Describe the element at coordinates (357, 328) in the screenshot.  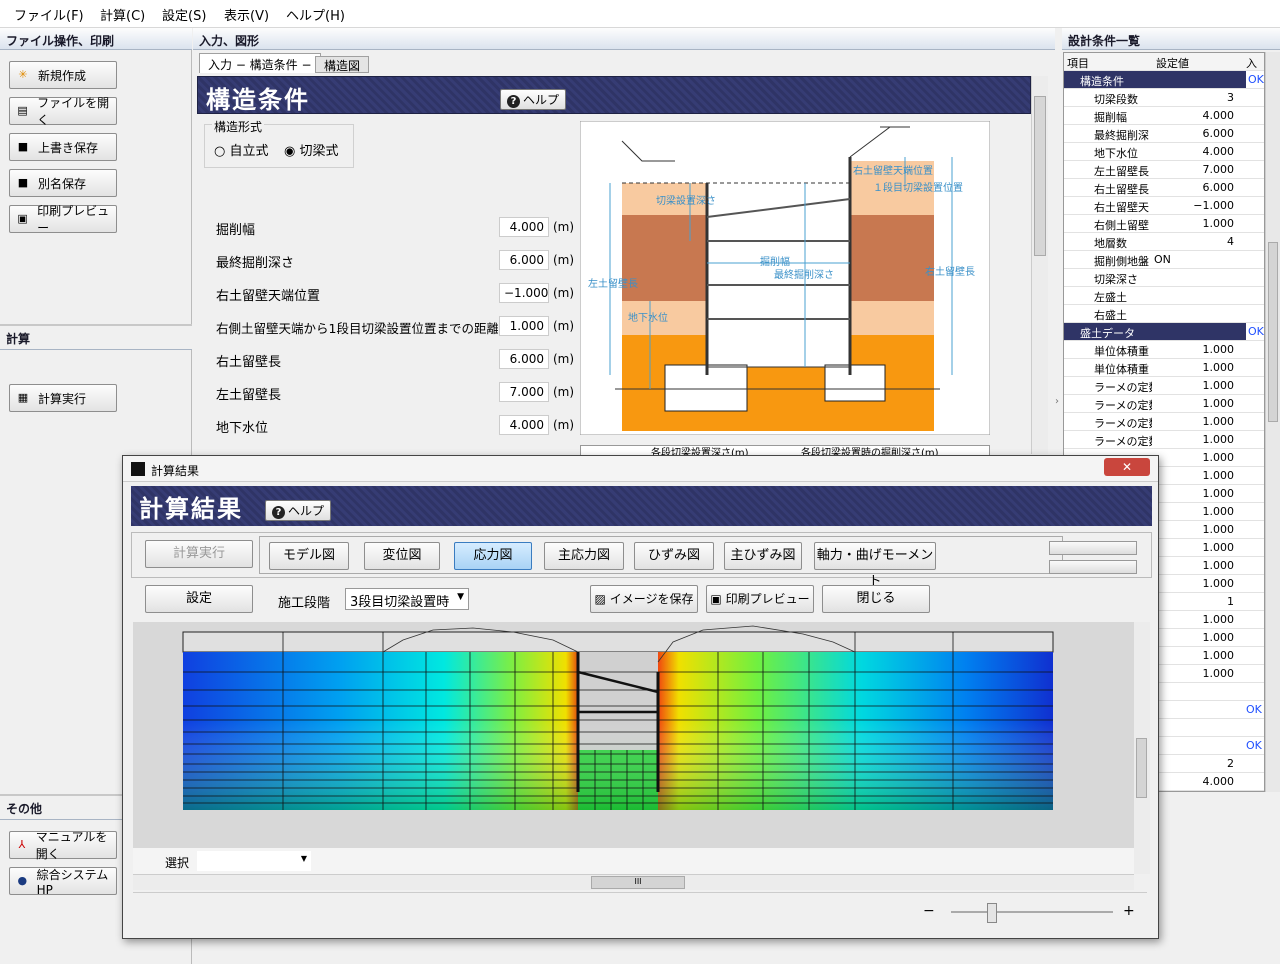
I see `field-label-strut-distance: 右側土留壁天端から1段目切梁設置位置までの距離` at that location.